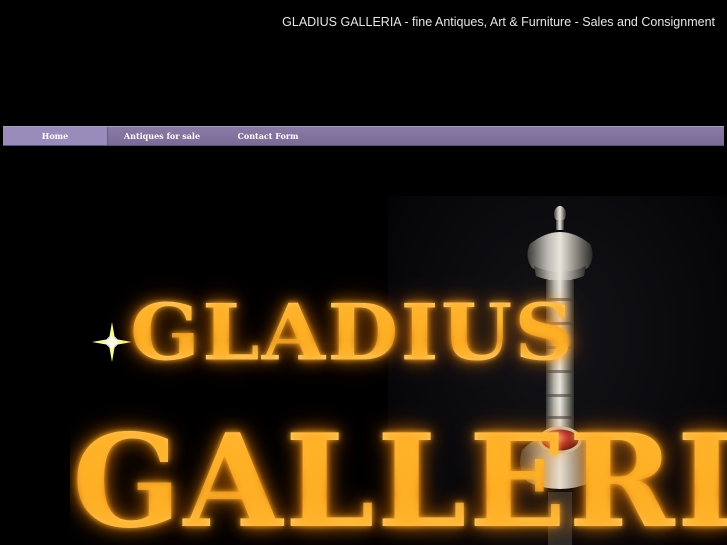 This screenshot has width=727, height=545. I want to click on nav-item-home: Home, so click(55, 136).